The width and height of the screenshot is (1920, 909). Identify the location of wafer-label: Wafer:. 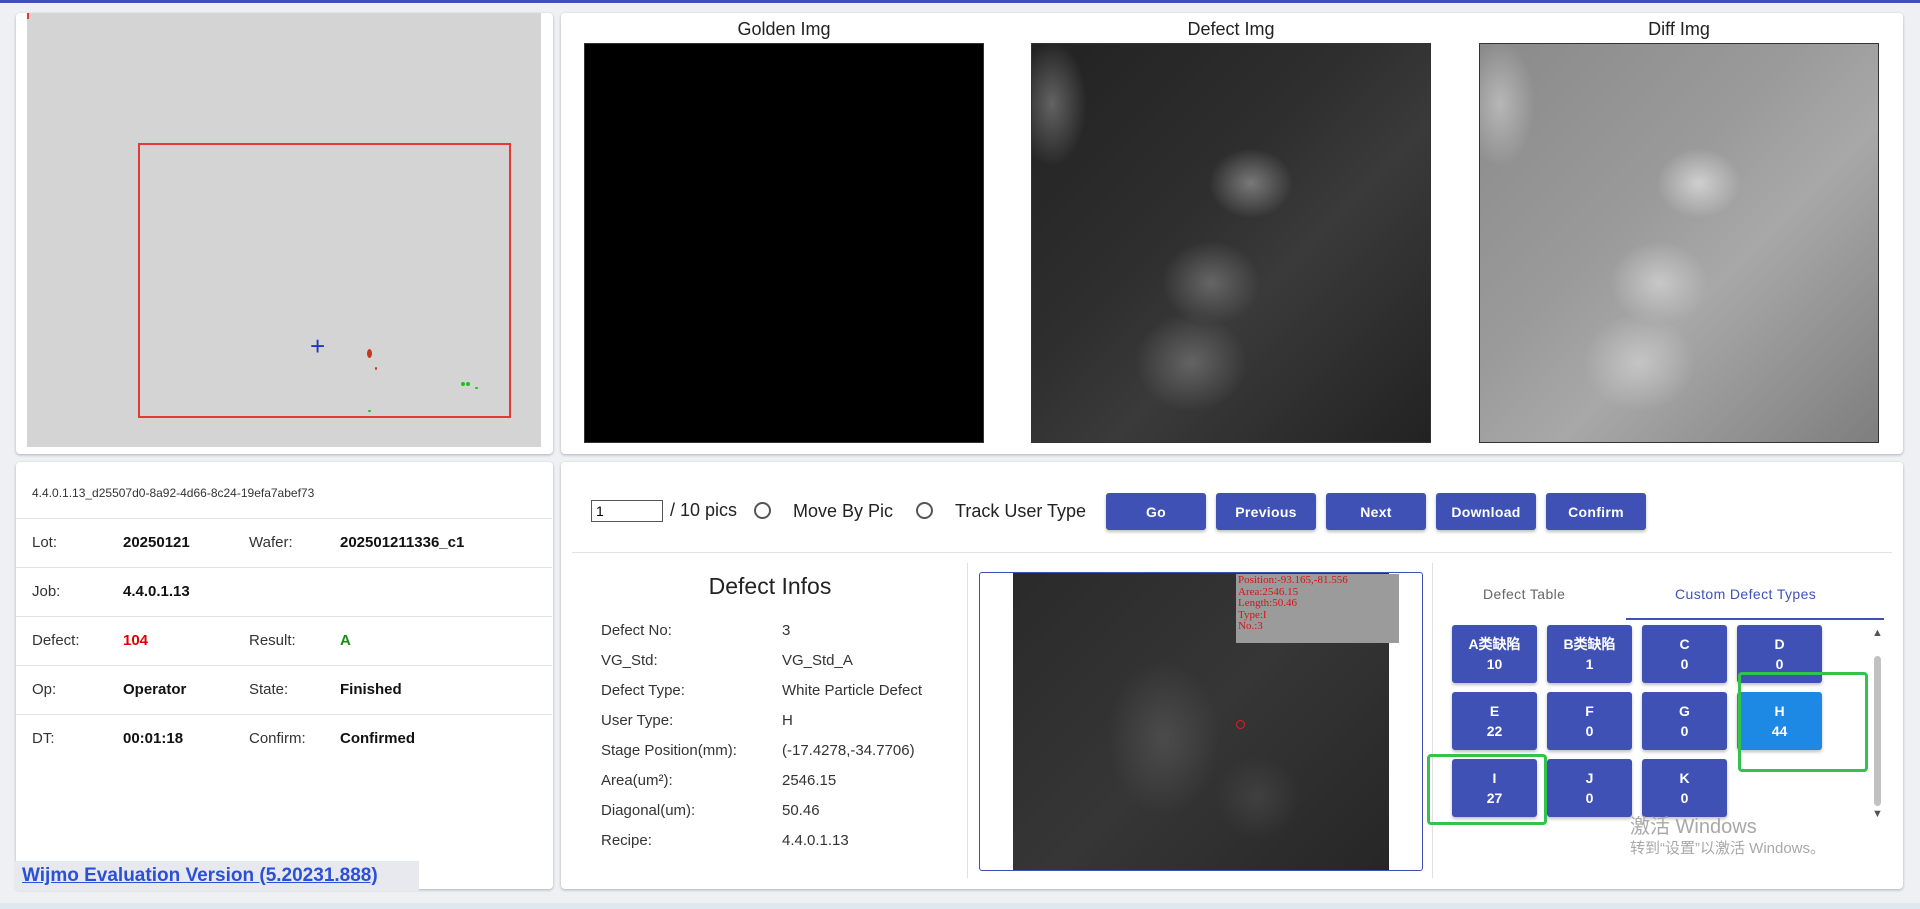
(271, 542).